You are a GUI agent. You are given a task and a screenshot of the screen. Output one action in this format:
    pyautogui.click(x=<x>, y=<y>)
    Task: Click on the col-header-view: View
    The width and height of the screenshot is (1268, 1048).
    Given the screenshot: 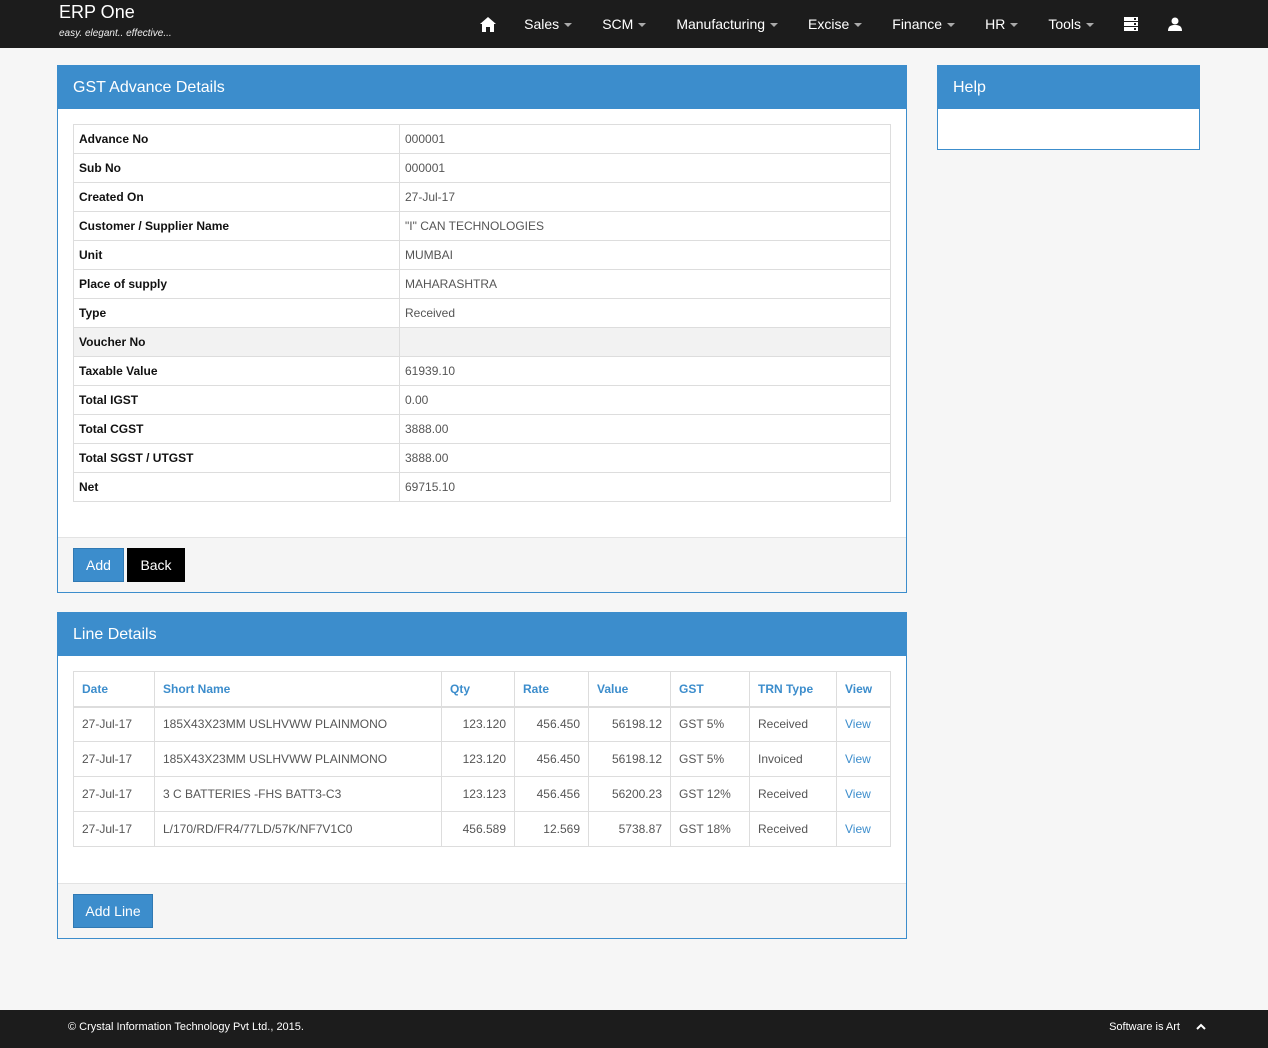 What is the action you would take?
    pyautogui.click(x=863, y=689)
    